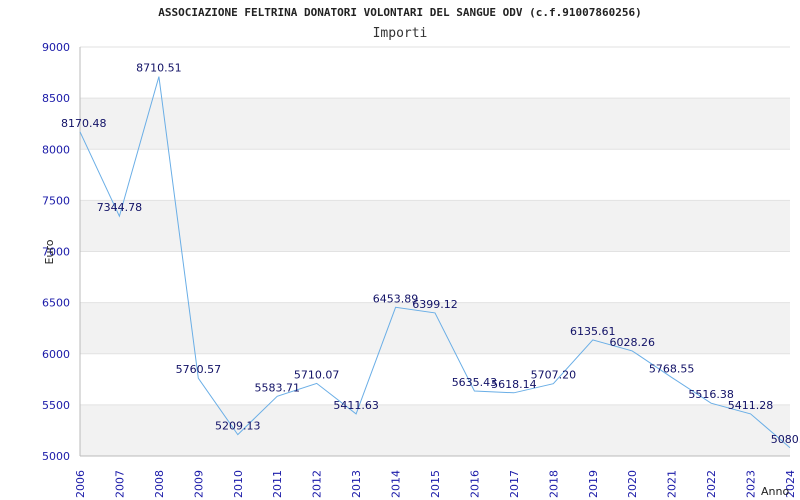 The image size is (800, 500). I want to click on x-tick-label: 2006, so click(80, 484).